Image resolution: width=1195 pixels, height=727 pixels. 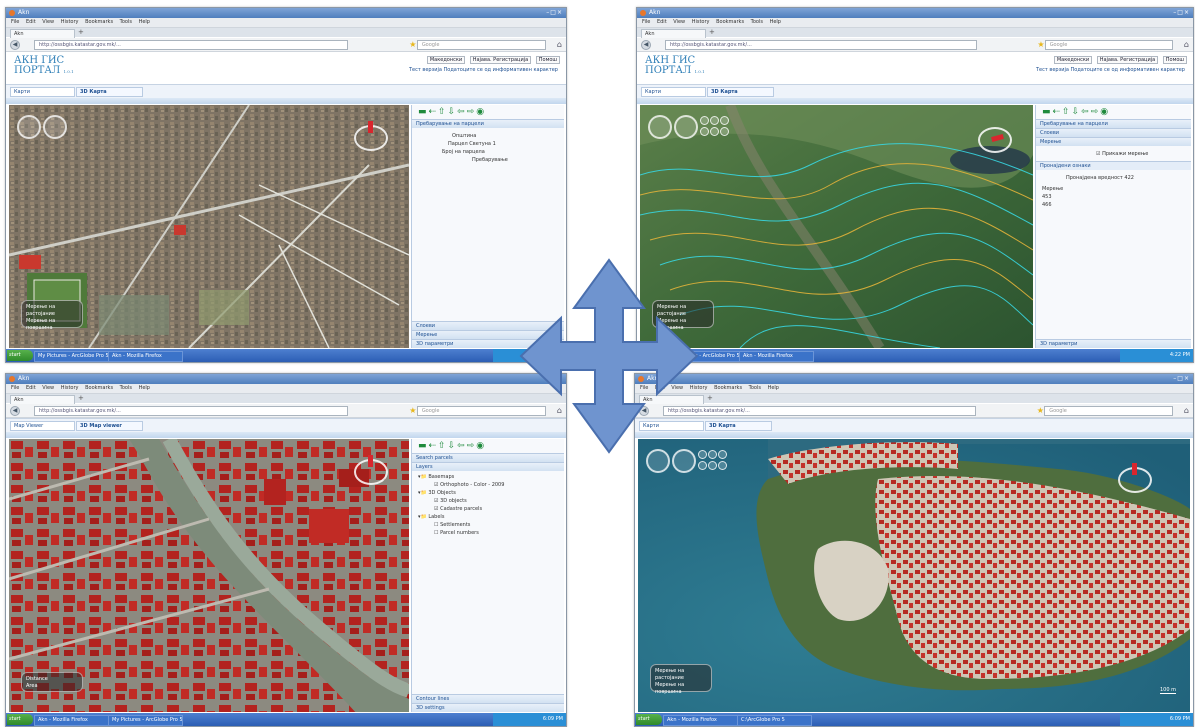 What do you see at coordinates (488, 698) in the screenshot?
I see `section-contour-lines: Contour lines` at bounding box center [488, 698].